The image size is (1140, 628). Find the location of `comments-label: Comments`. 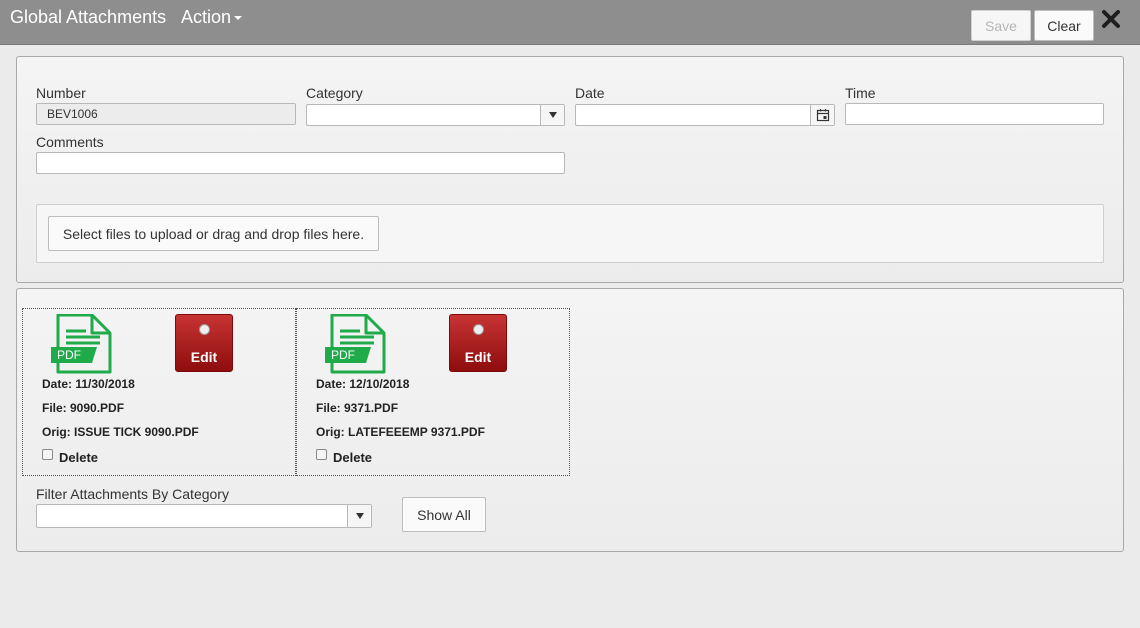

comments-label: Comments is located at coordinates (70, 142).